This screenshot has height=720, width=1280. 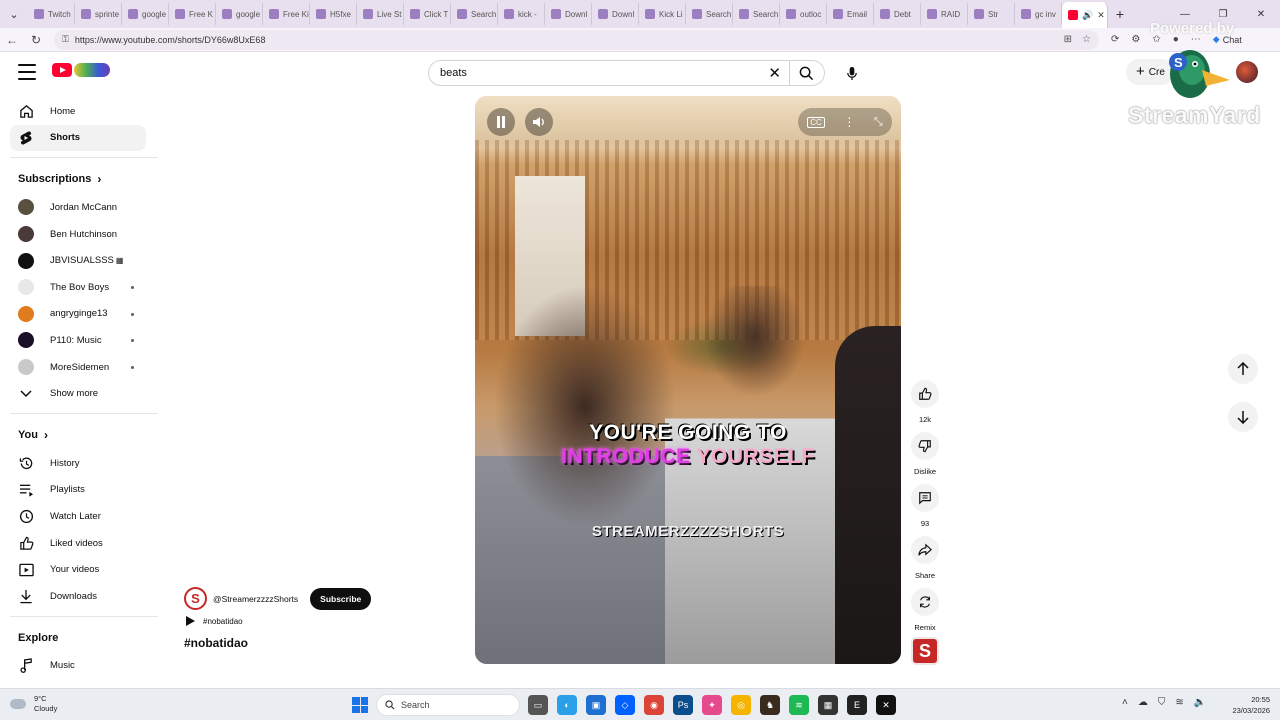 I want to click on profile-icon: ●, so click(x=1176, y=39).